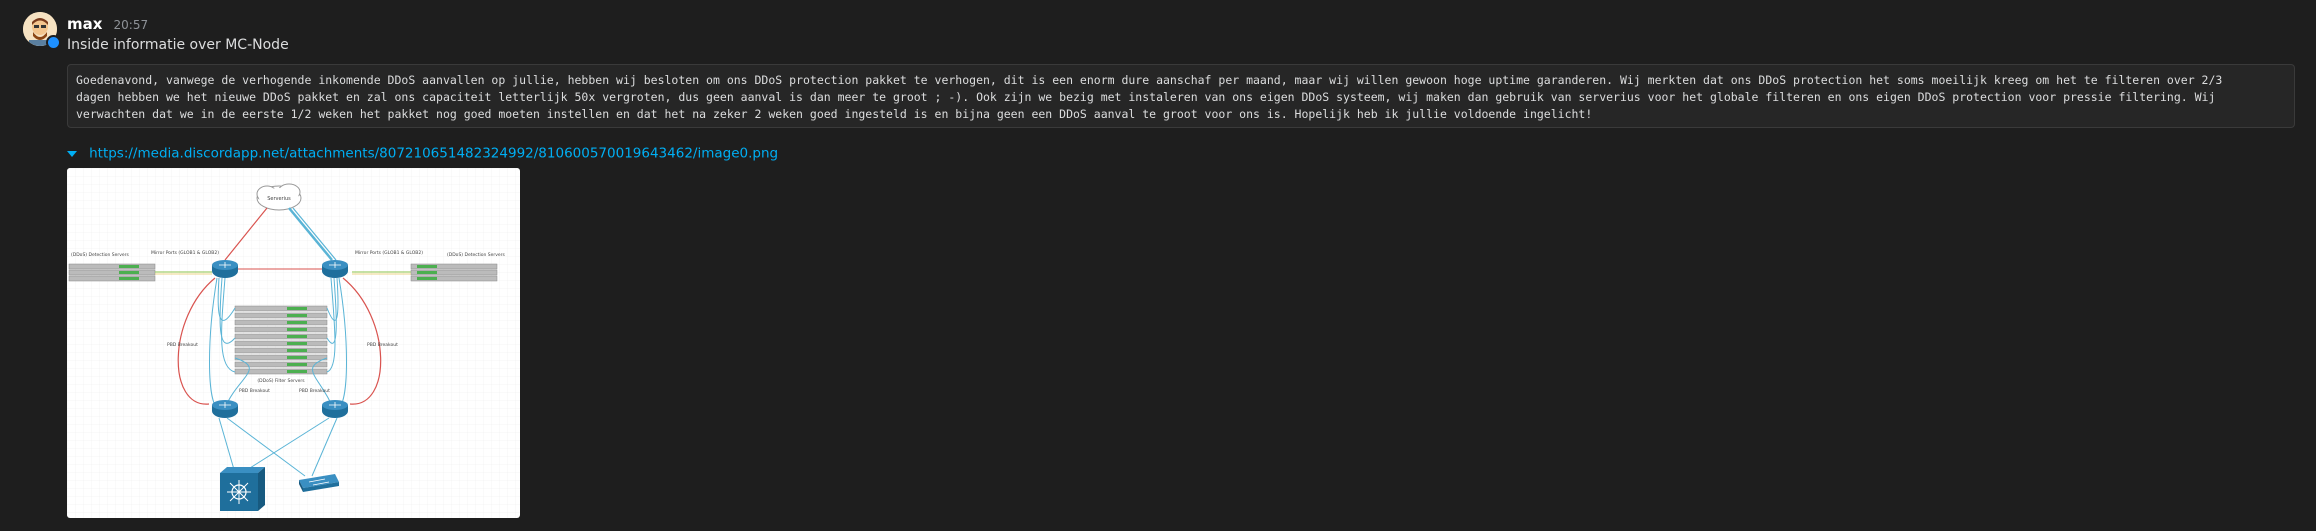  I want to click on lower-right-breakout-label: PBD Breakout, so click(314, 391).